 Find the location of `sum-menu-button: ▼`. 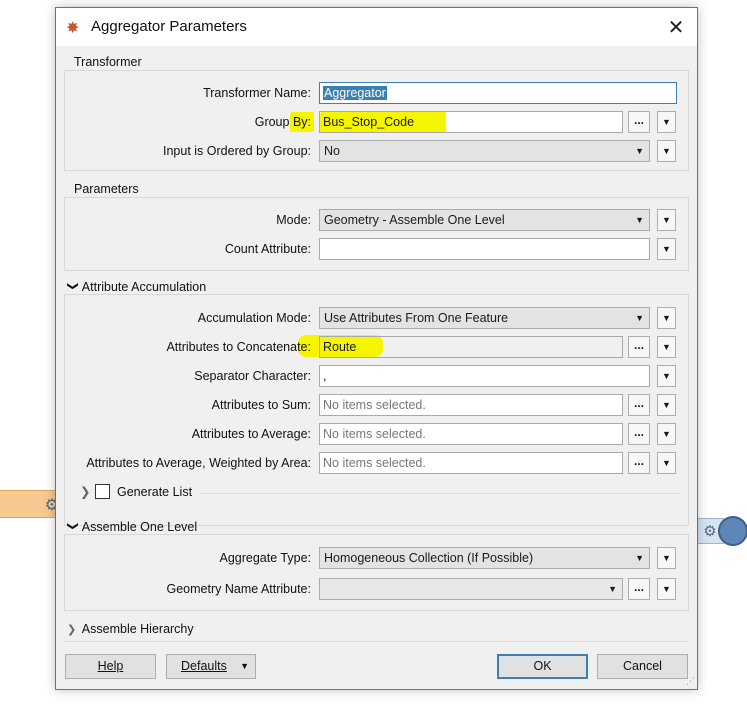

sum-menu-button: ▼ is located at coordinates (666, 405).